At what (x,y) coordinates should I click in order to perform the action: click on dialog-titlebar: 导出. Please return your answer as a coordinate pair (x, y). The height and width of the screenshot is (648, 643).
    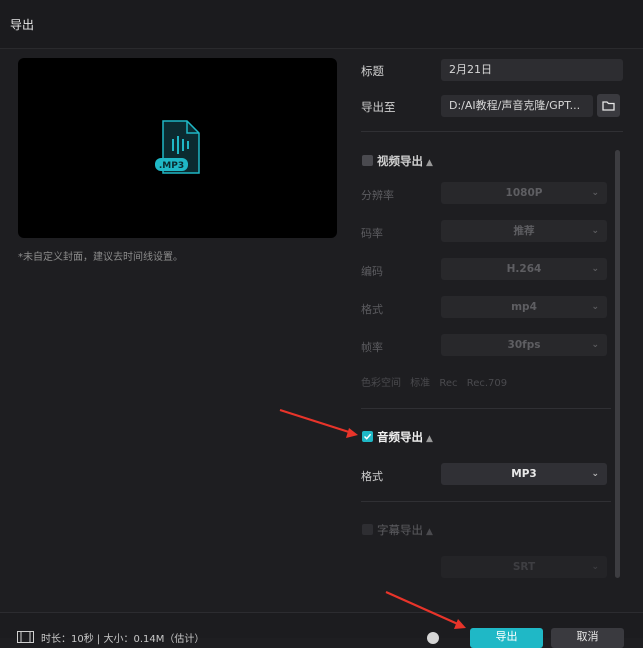
    Looking at the image, I should click on (321, 24).